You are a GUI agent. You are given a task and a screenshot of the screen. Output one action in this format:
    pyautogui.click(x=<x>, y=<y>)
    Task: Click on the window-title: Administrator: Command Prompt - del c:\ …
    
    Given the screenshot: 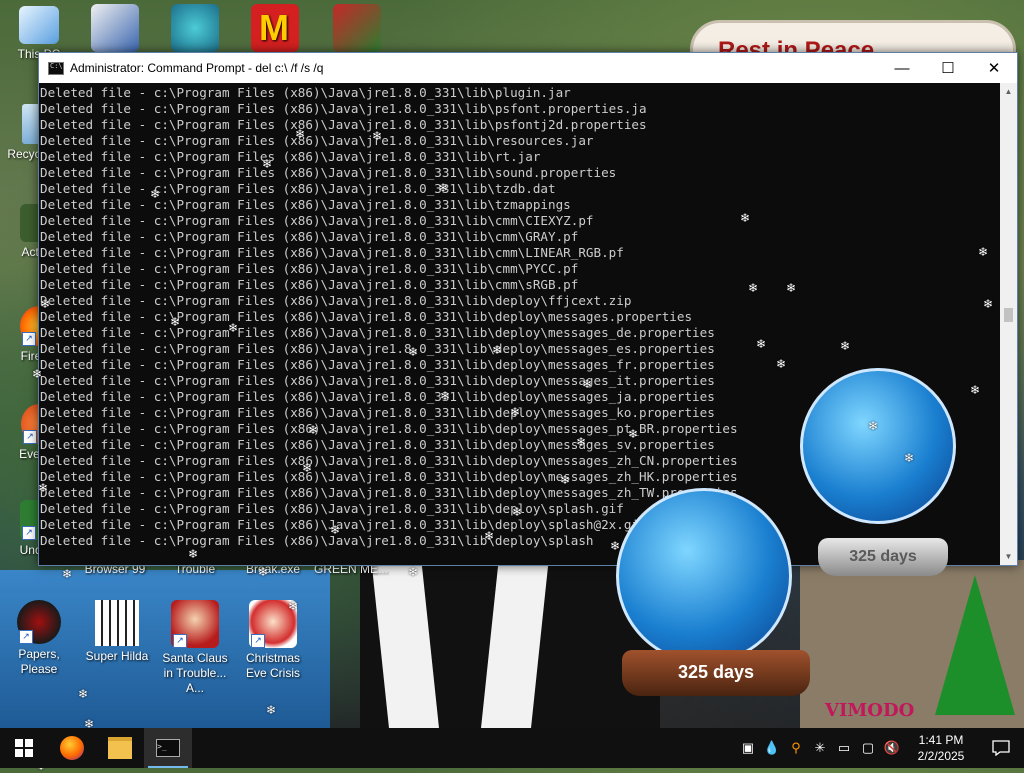 What is the action you would take?
    pyautogui.click(x=197, y=68)
    